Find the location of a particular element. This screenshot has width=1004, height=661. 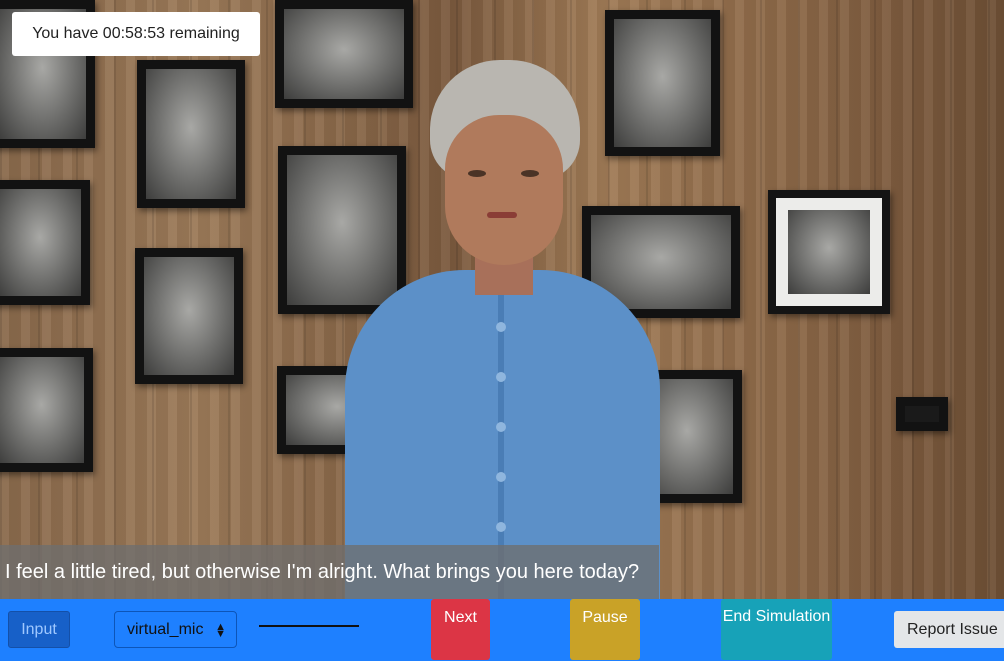

report-issue-button: Report Issue is located at coordinates (949, 629).